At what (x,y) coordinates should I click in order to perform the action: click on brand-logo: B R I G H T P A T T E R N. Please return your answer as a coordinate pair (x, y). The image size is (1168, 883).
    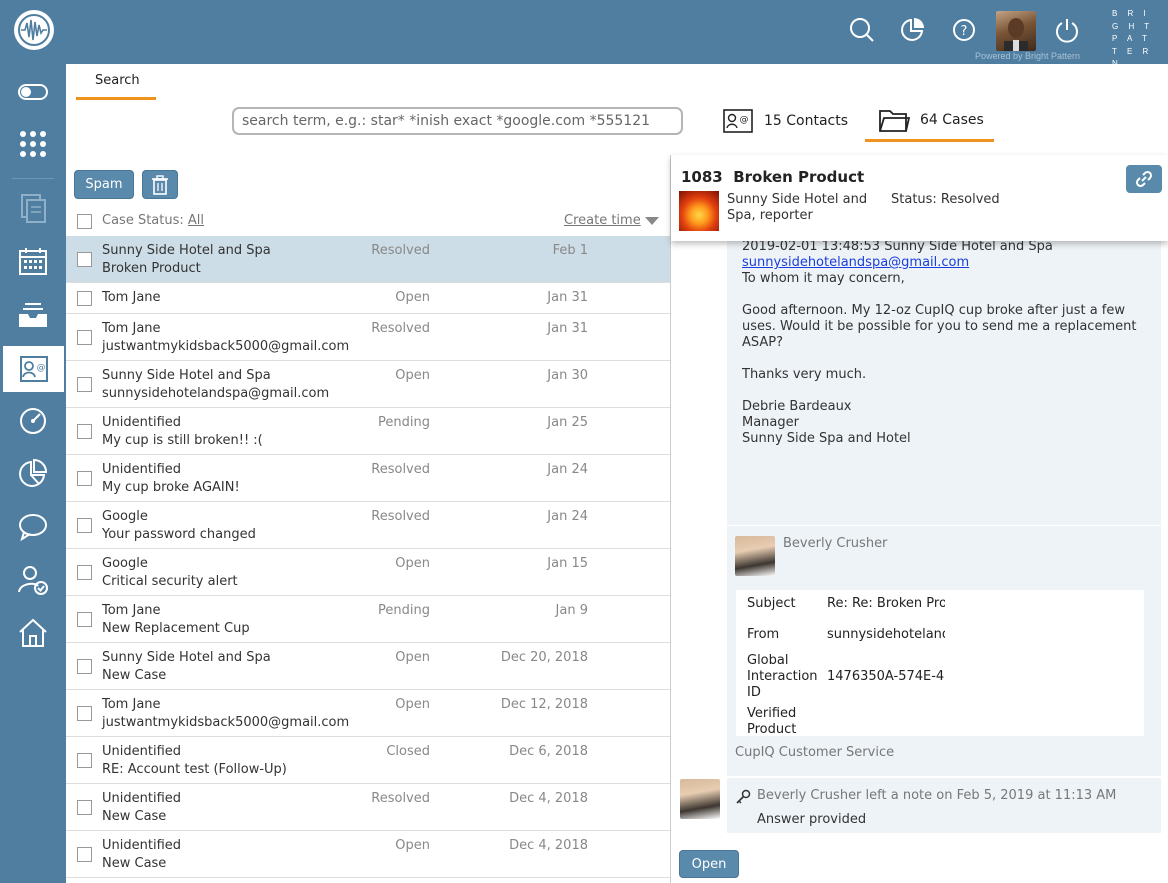
    Looking at the image, I should click on (1133, 38).